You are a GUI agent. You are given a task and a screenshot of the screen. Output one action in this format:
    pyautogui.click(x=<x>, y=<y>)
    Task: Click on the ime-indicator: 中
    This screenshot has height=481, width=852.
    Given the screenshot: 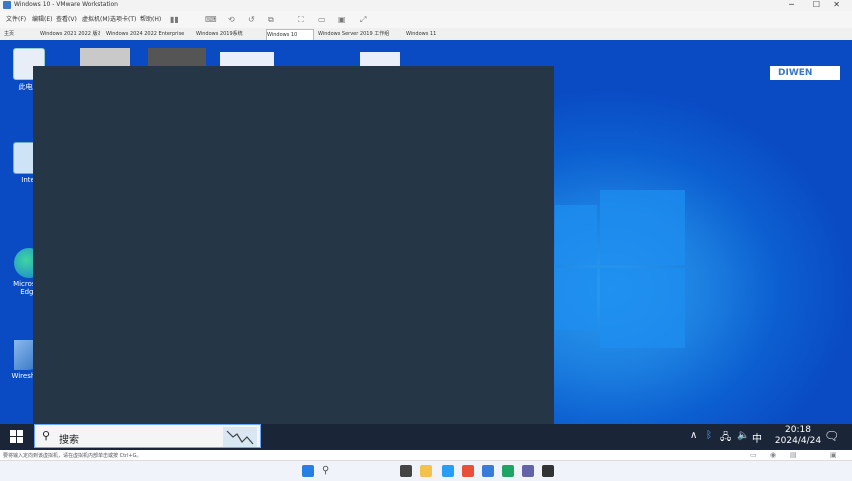 What is the action you would take?
    pyautogui.click(x=757, y=437)
    